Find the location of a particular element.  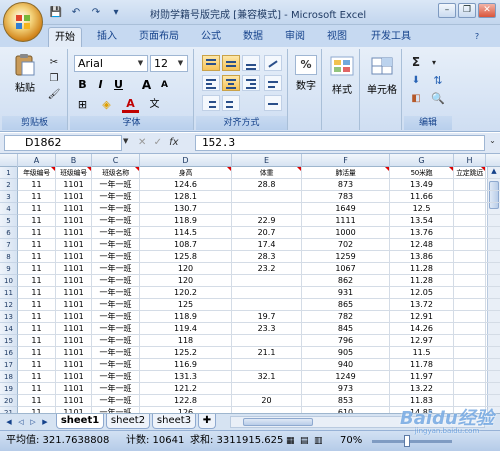

row-header: 19 is located at coordinates (9, 389).